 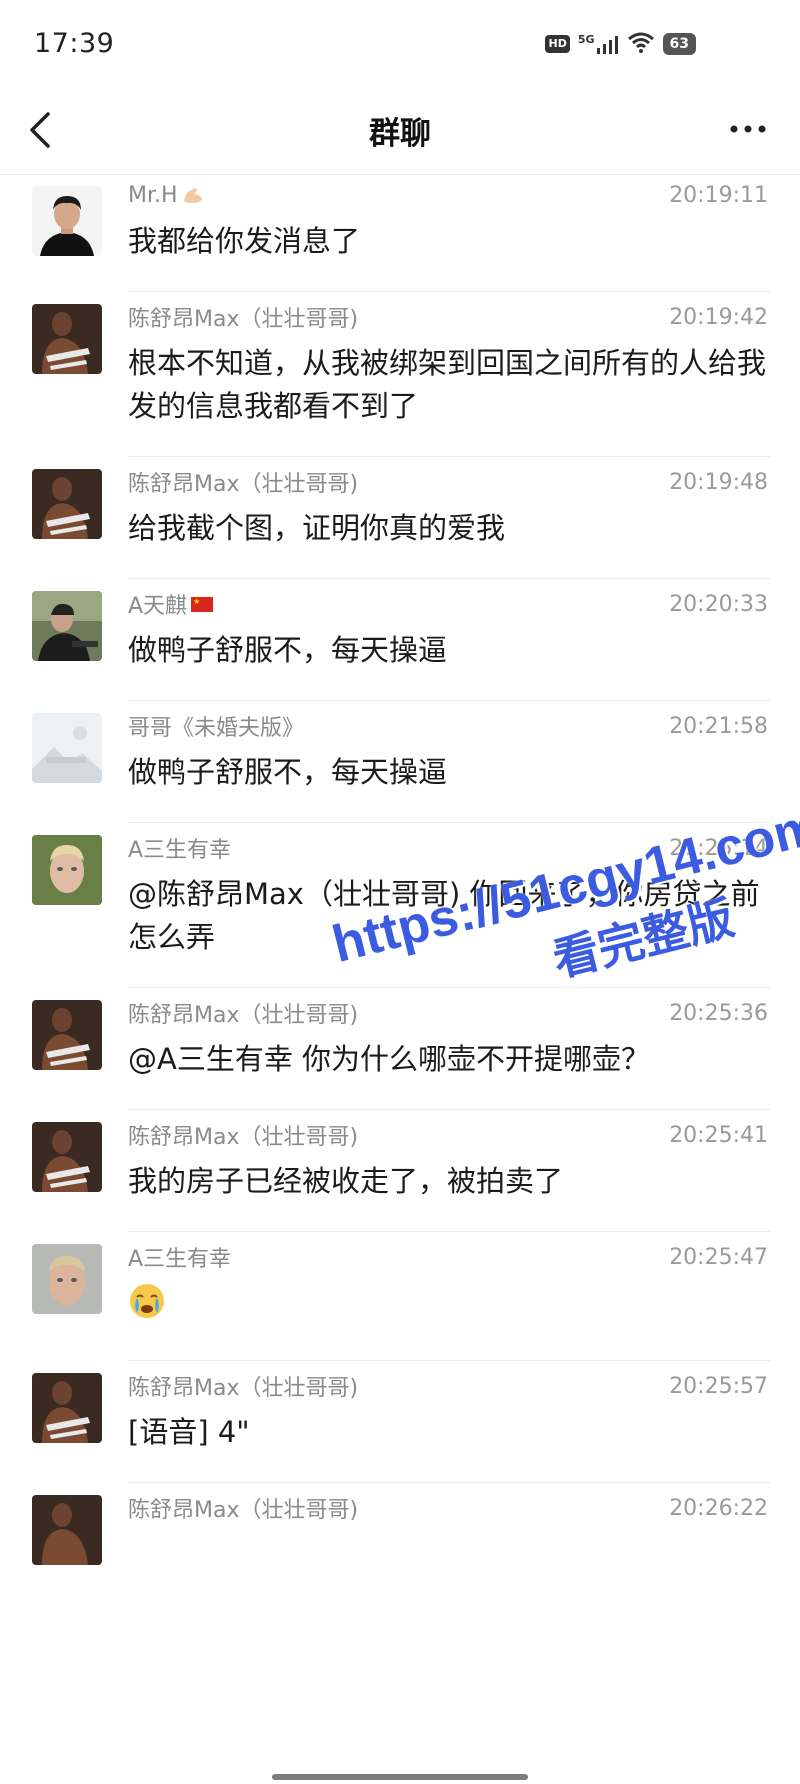 What do you see at coordinates (216, 728) in the screenshot?
I see `sender-name: 哥哥《未婚夫版》` at bounding box center [216, 728].